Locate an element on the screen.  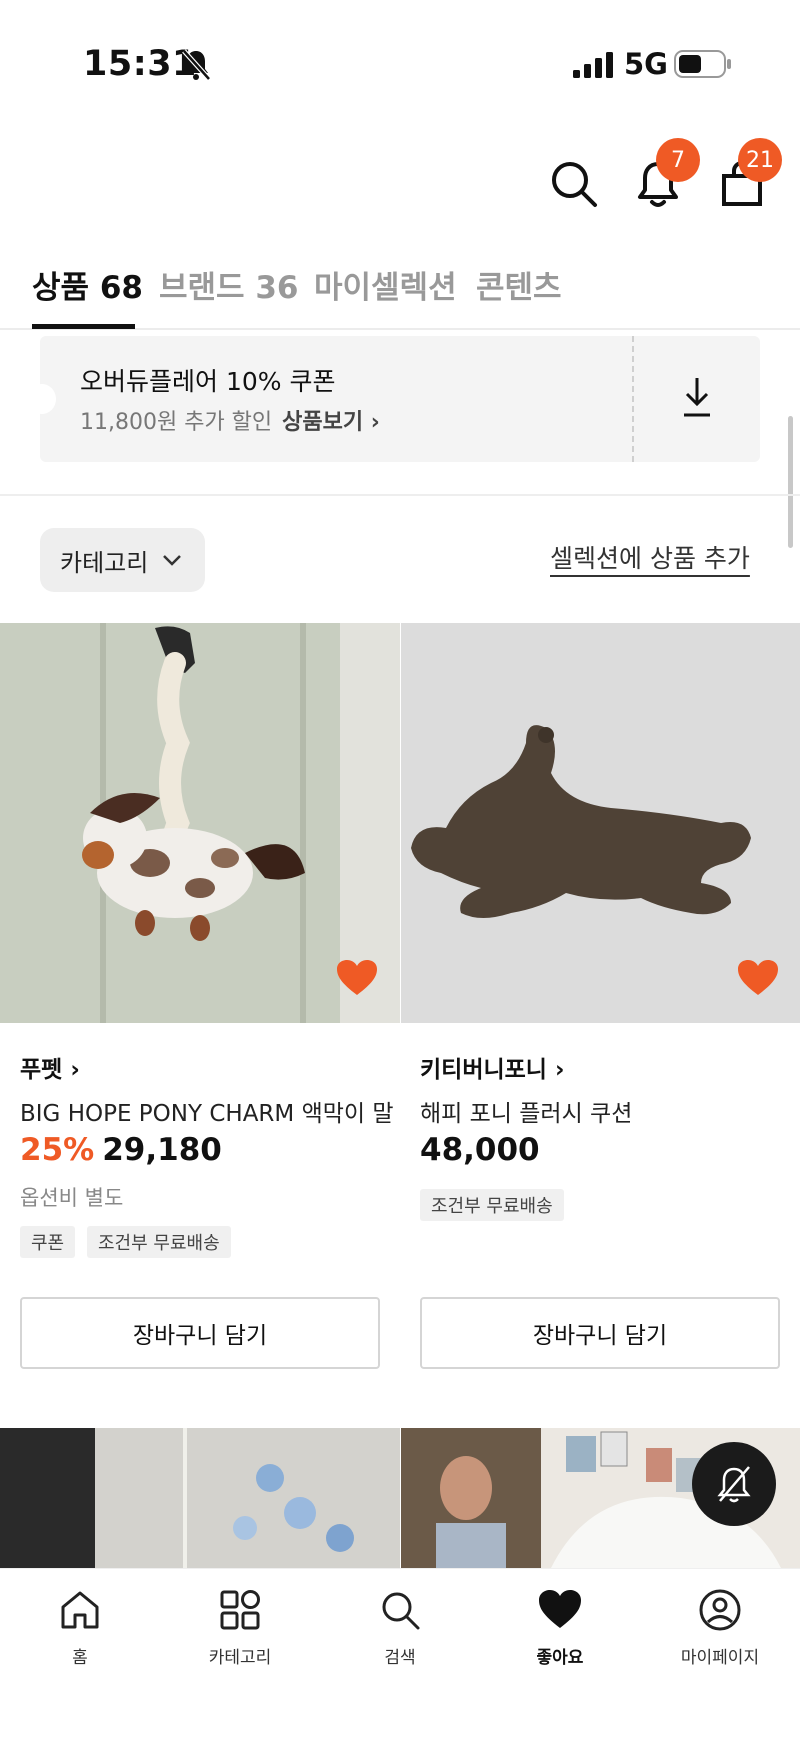
scrollbar is located at coordinates (790, 482).